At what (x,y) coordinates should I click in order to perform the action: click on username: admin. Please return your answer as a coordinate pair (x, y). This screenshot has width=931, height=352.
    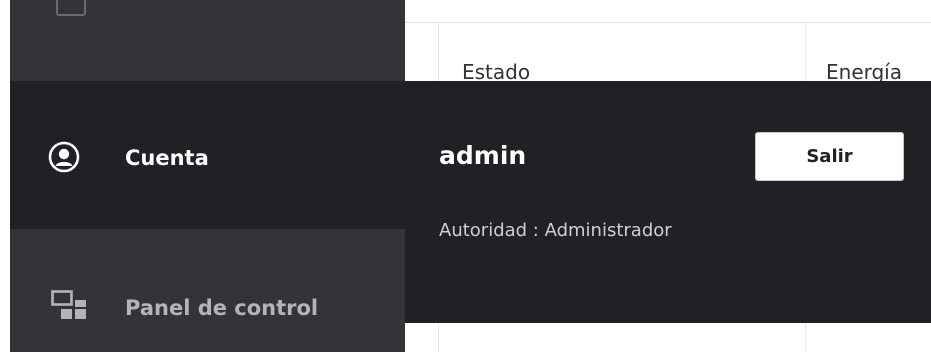
    Looking at the image, I should click on (483, 155).